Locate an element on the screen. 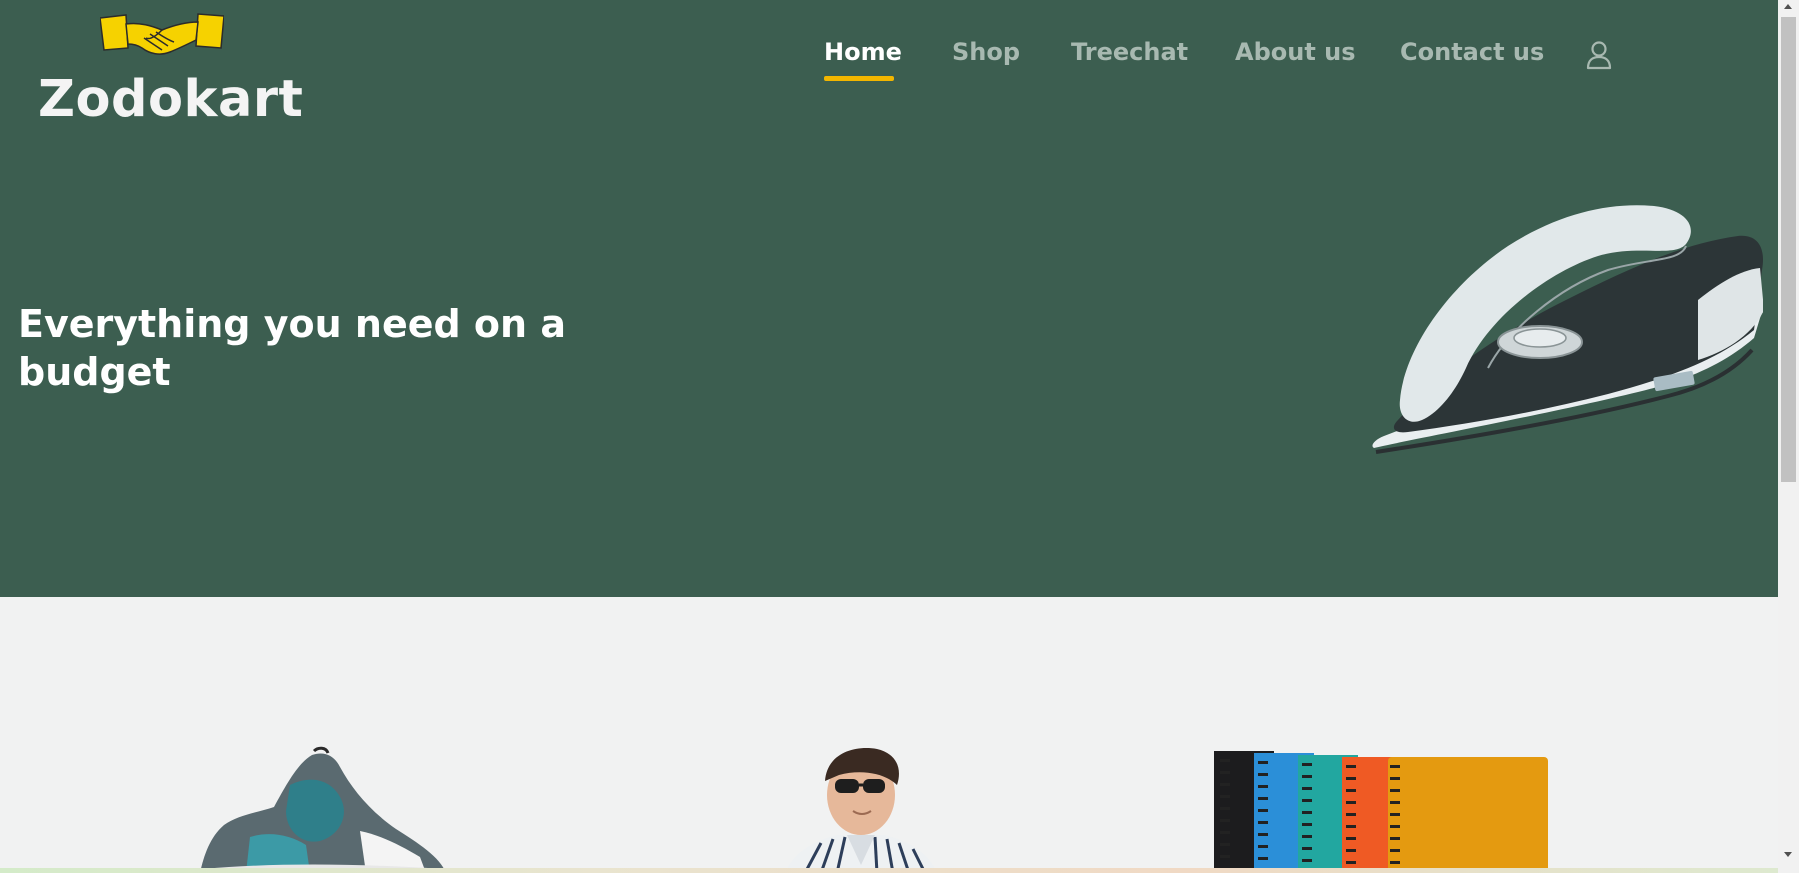 This screenshot has height=873, width=1799. user-icon is located at coordinates (1599, 55).